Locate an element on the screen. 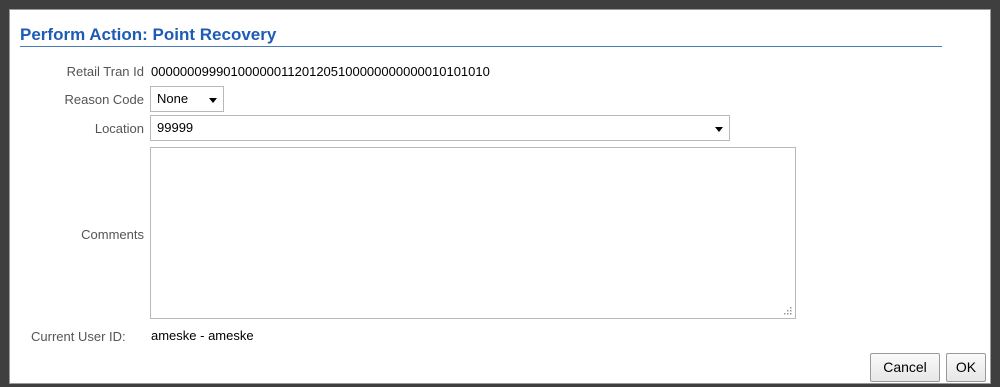 The height and width of the screenshot is (387, 1000). reason-code-select: None is located at coordinates (187, 99).